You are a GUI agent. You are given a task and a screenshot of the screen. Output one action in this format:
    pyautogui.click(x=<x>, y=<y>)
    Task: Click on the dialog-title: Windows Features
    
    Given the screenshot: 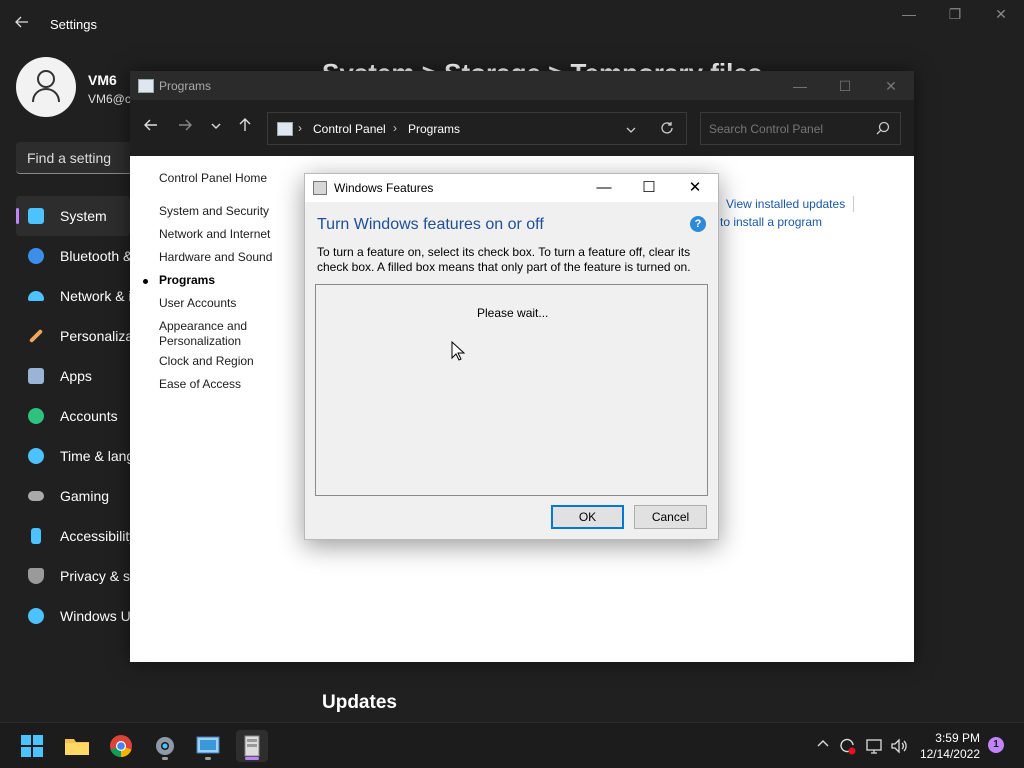 What is the action you would take?
    pyautogui.click(x=384, y=188)
    